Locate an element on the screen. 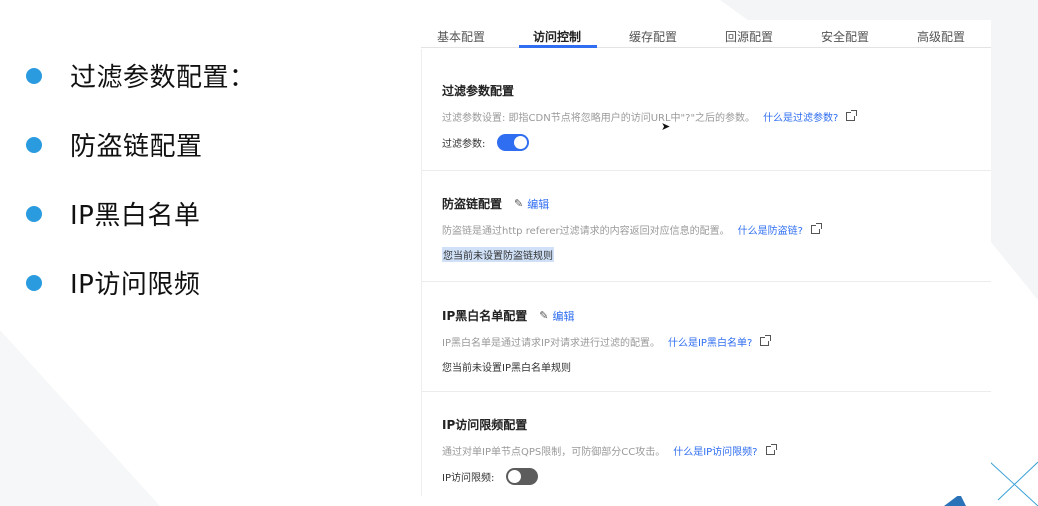 This screenshot has height=506, width=1038. help-link-rate-limit: 什么是IP访问限频? is located at coordinates (715, 450).